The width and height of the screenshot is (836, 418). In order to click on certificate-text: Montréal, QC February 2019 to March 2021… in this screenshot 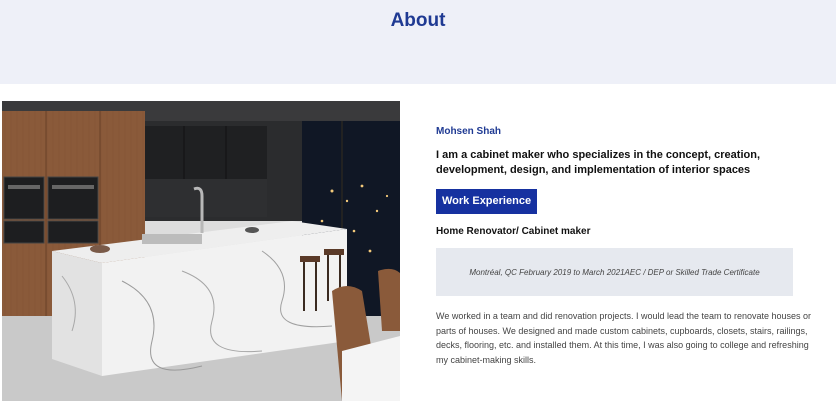, I will do `click(614, 272)`.